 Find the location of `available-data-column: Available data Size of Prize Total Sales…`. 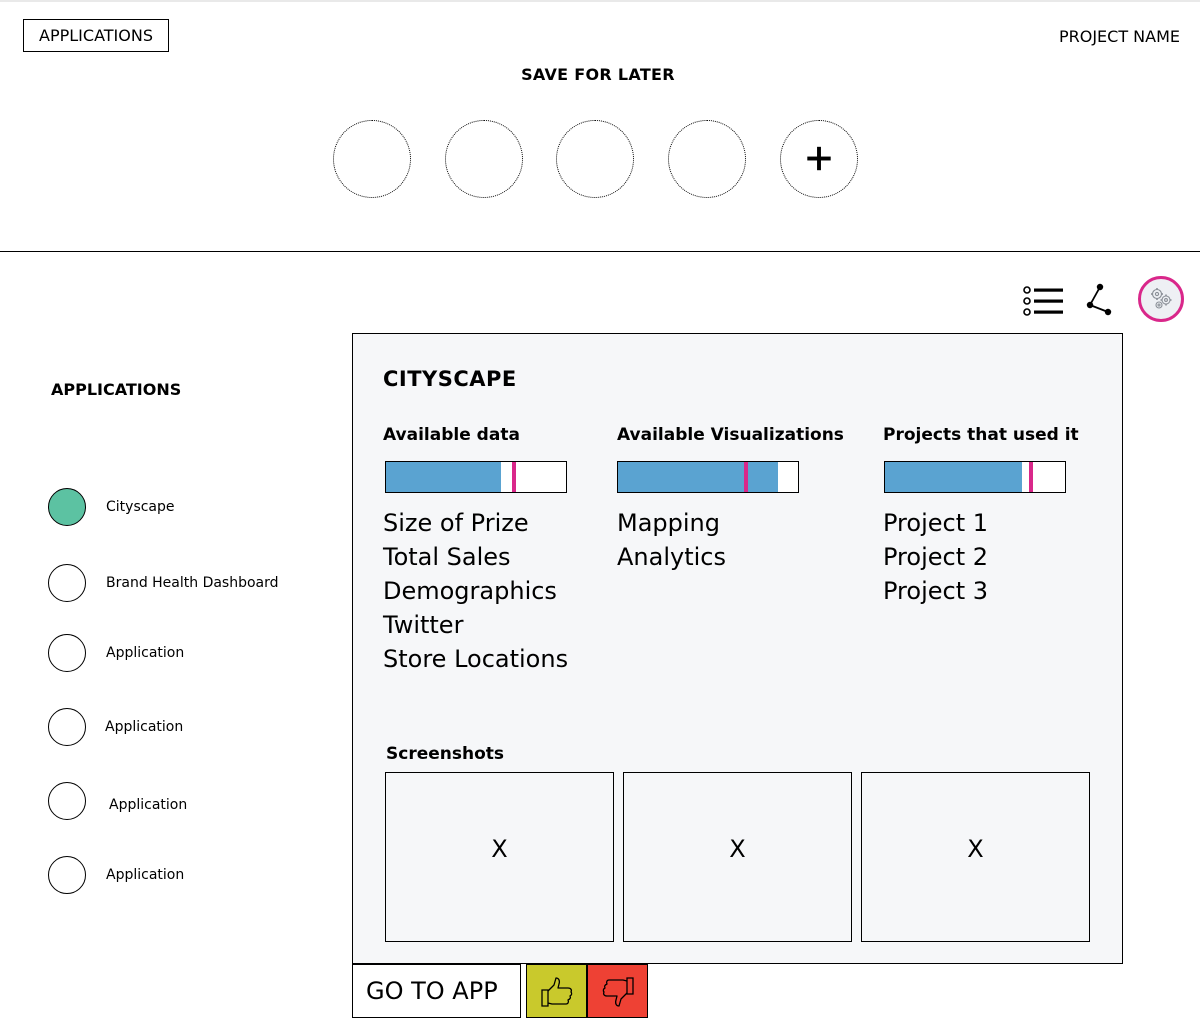

available-data-column: Available data Size of Prize Total Sales… is located at coordinates (475, 549).